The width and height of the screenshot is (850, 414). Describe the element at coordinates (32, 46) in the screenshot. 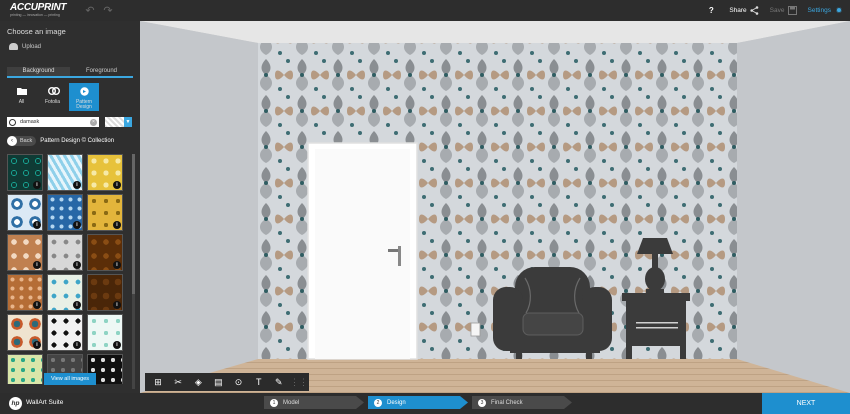

I see `upload-label: Upload` at that location.